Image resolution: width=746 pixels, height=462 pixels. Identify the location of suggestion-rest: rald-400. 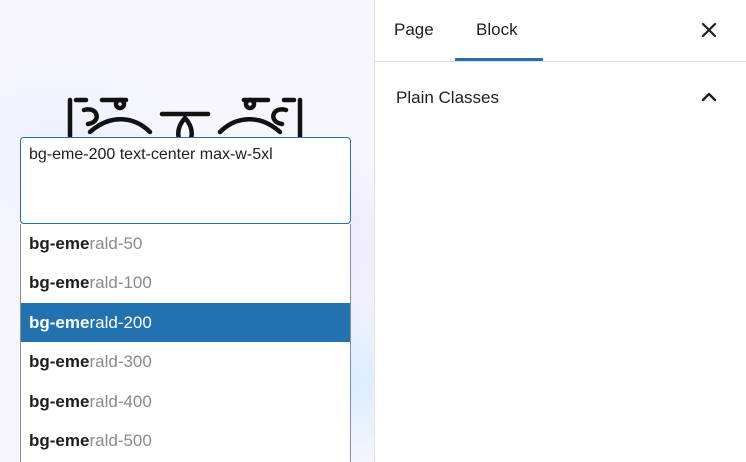
(120, 401).